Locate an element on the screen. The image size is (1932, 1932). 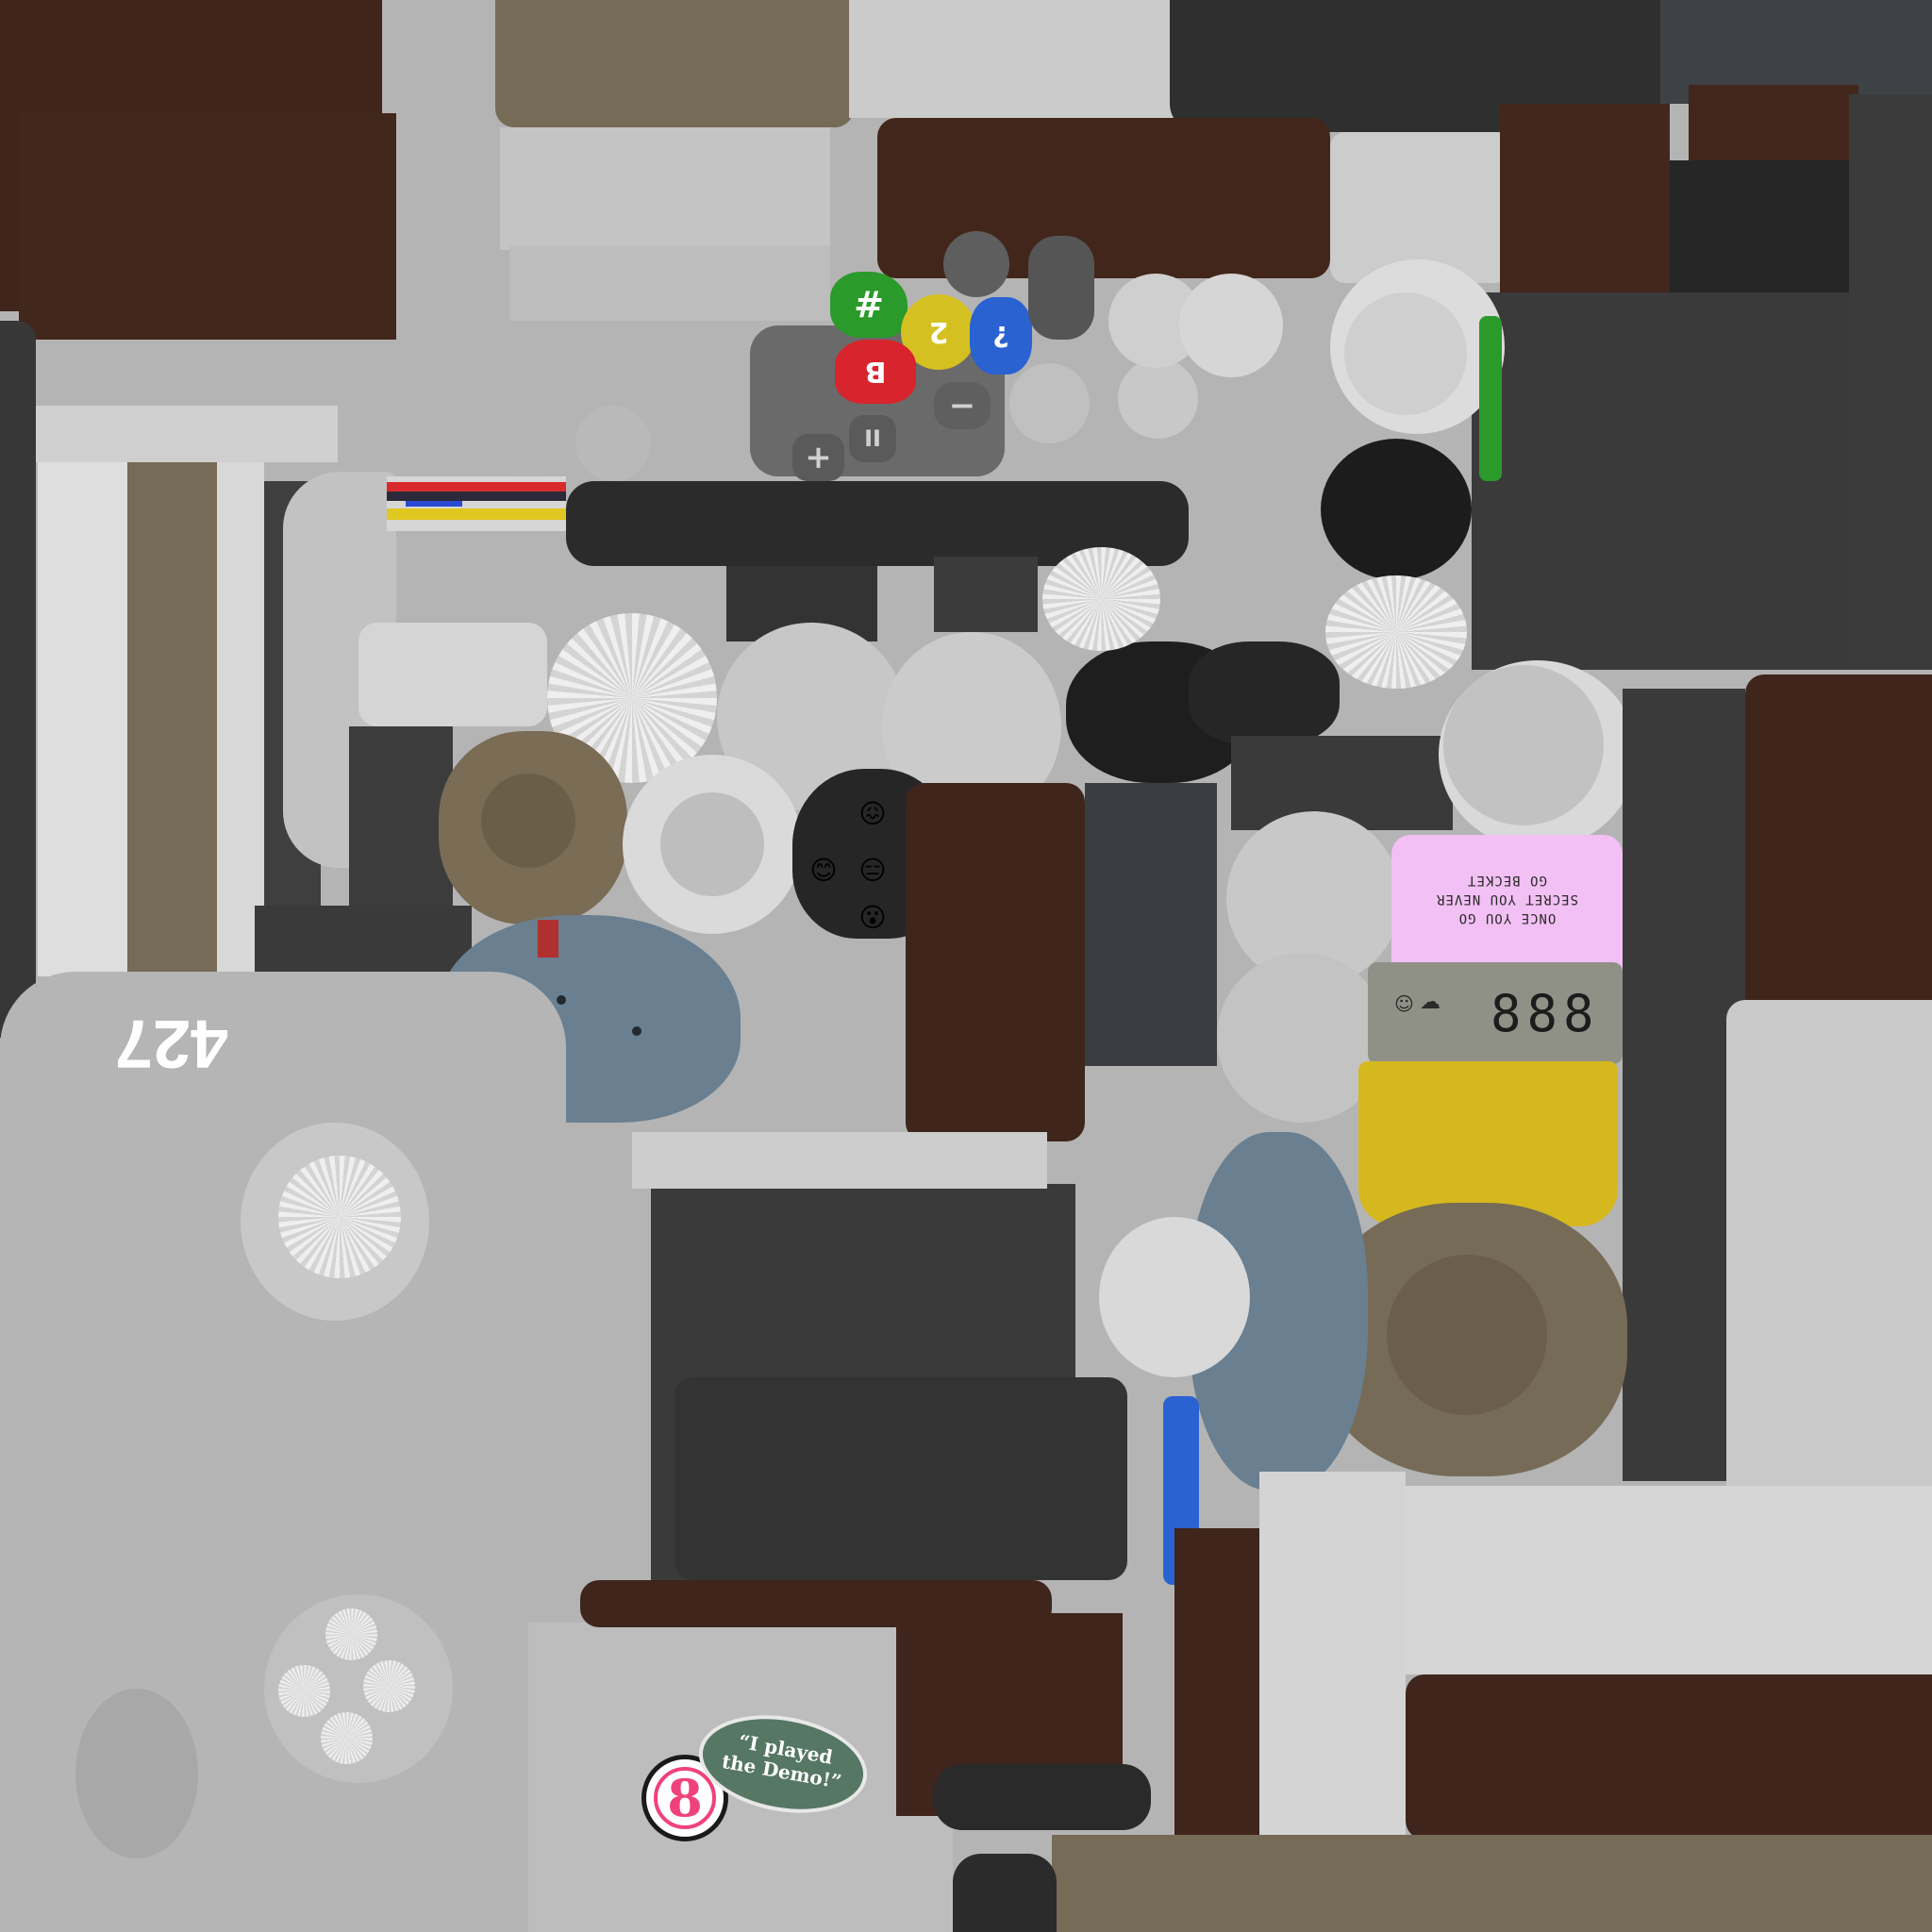
stripe-blue is located at coordinates (434, 504).